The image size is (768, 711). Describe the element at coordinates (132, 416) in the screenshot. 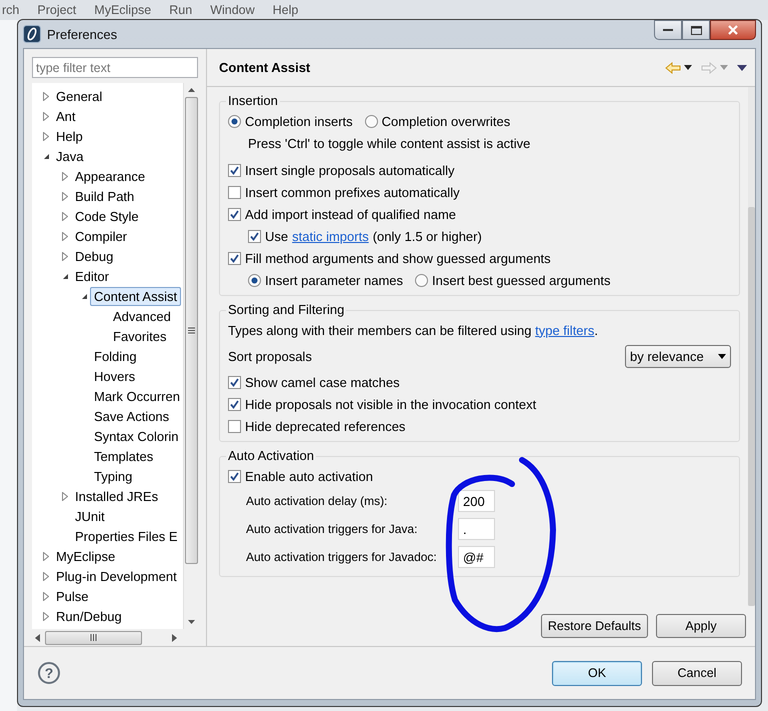

I see `tree-item: Save Actions` at that location.